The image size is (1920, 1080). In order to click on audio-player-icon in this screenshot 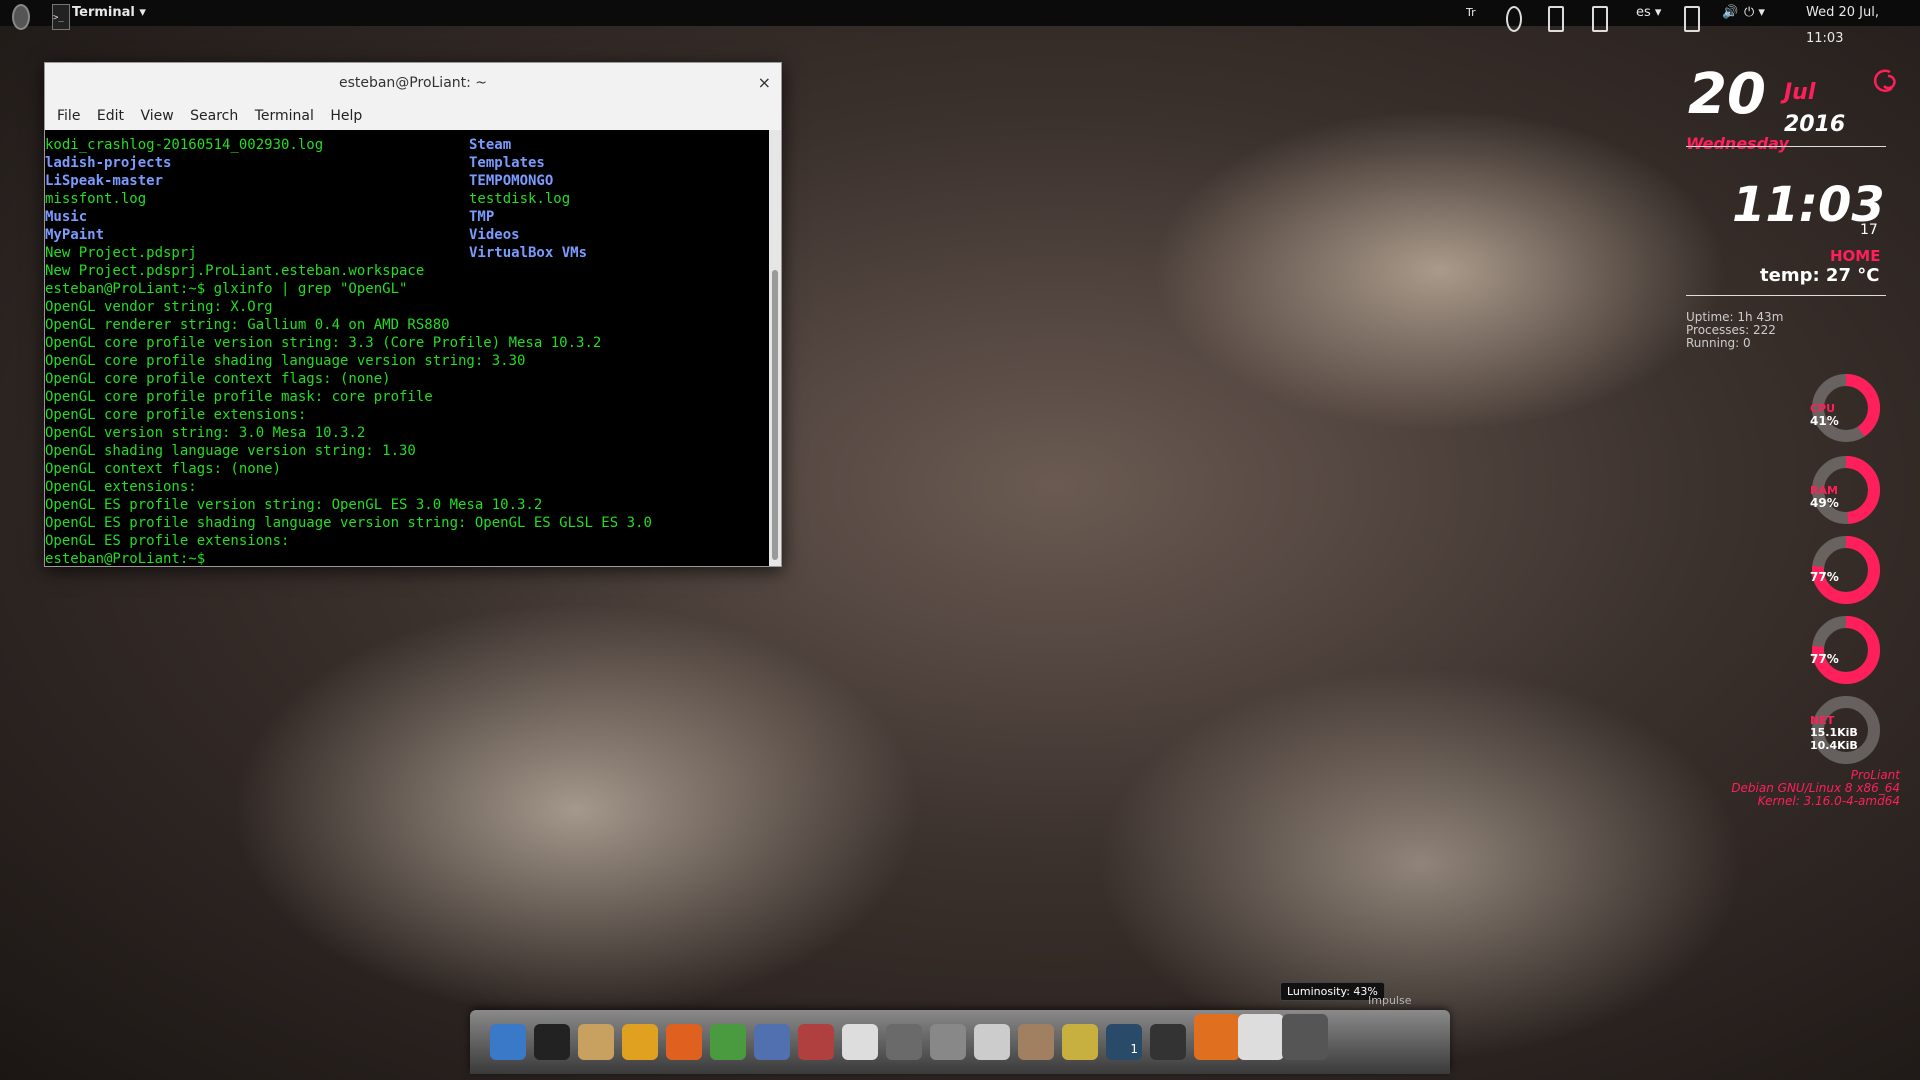, I will do `click(1305, 1037)`.